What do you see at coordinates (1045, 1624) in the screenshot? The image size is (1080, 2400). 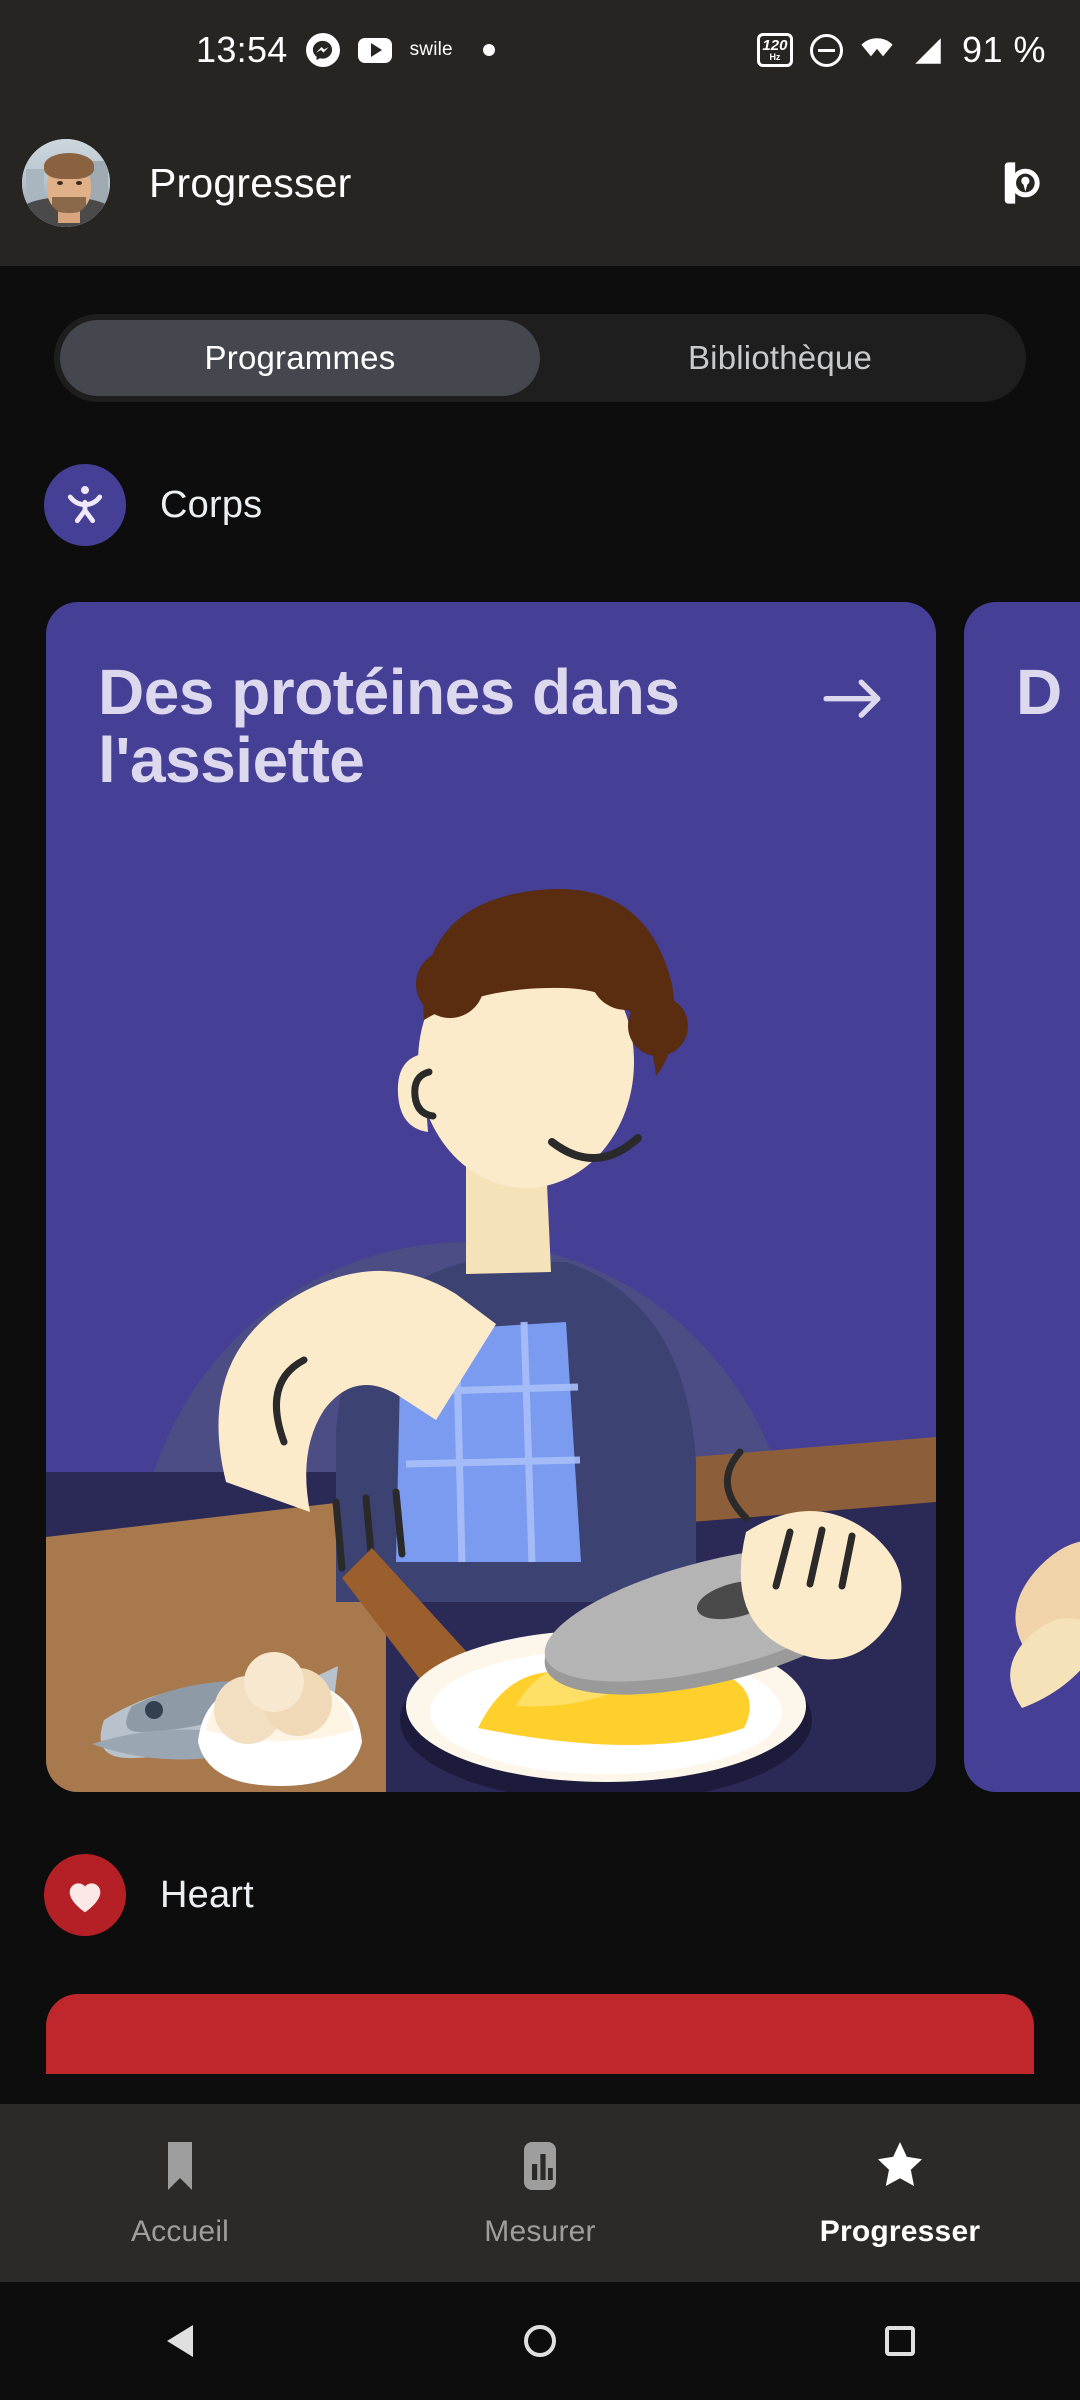 I see `next-card-illustration` at bounding box center [1045, 1624].